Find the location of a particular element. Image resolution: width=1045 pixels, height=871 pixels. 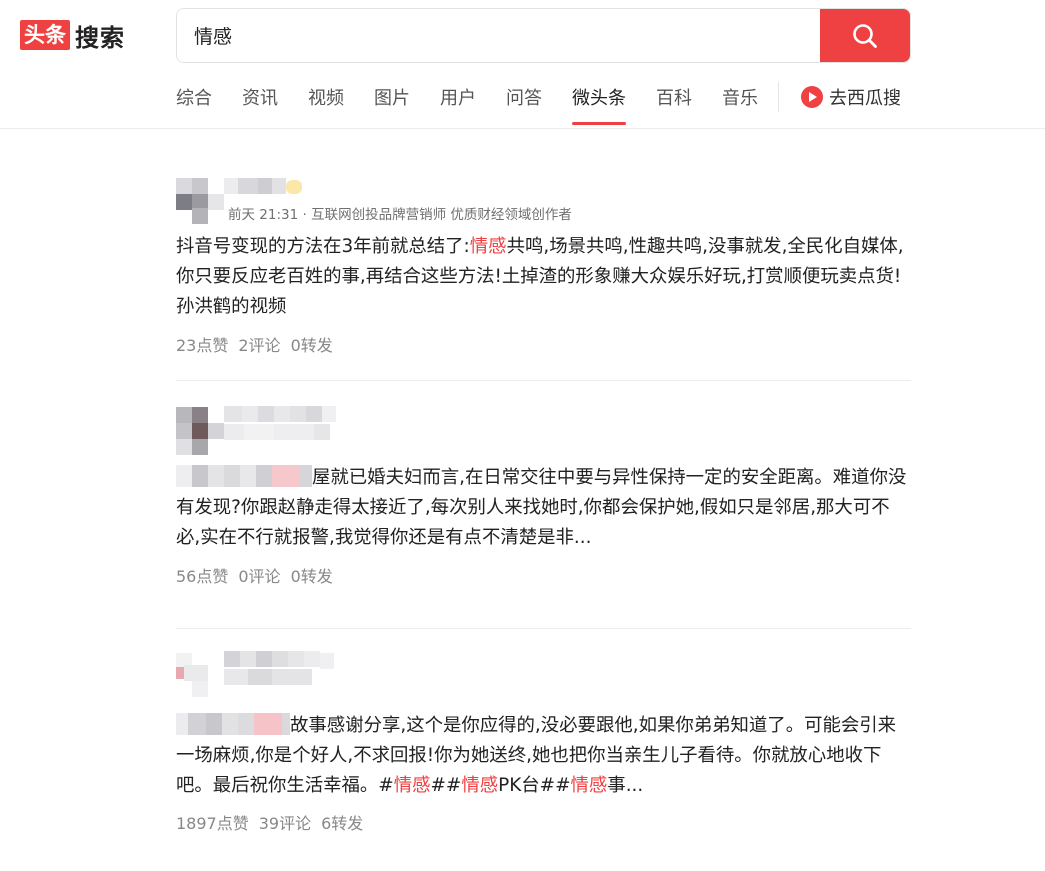

logo-text: 搜索 is located at coordinates (100, 37).